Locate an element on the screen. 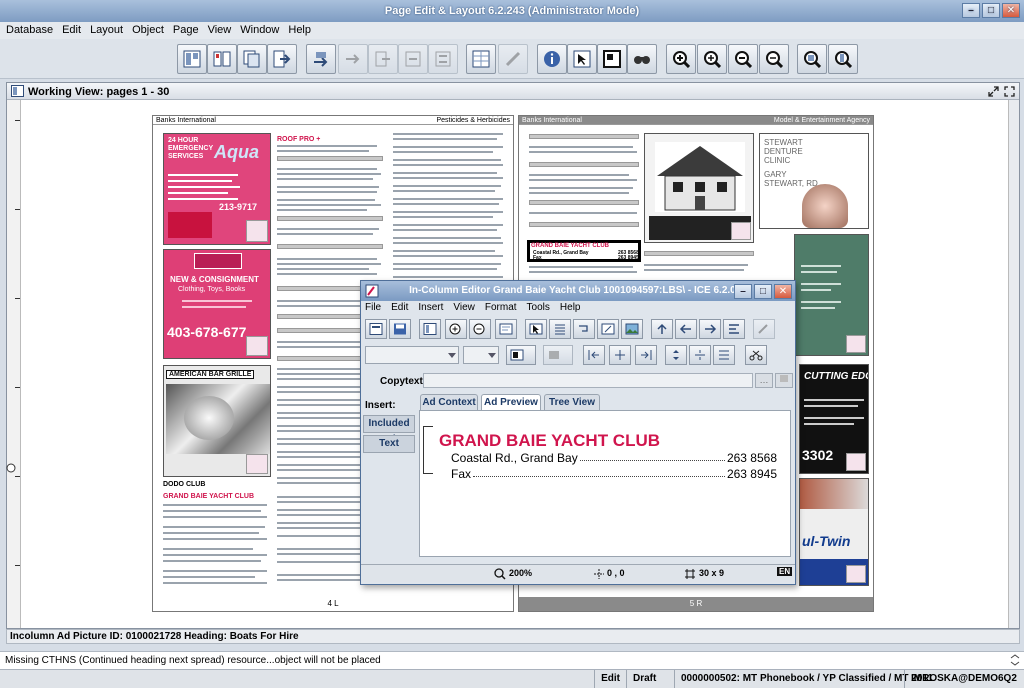 The image size is (1024, 688). message-scroll-icon is located at coordinates (1015, 660).